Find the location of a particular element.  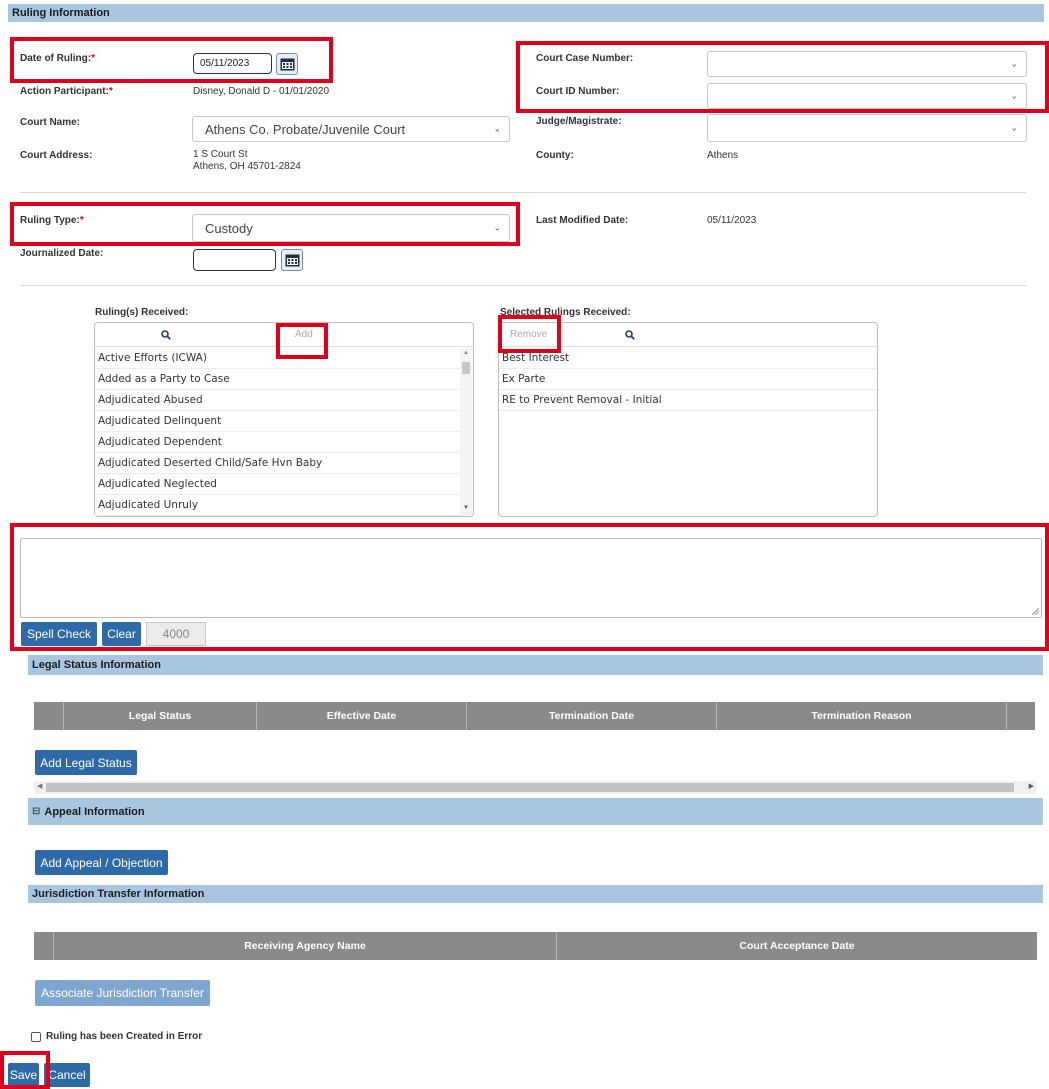

court-id-number-select: ⌄ is located at coordinates (867, 96).